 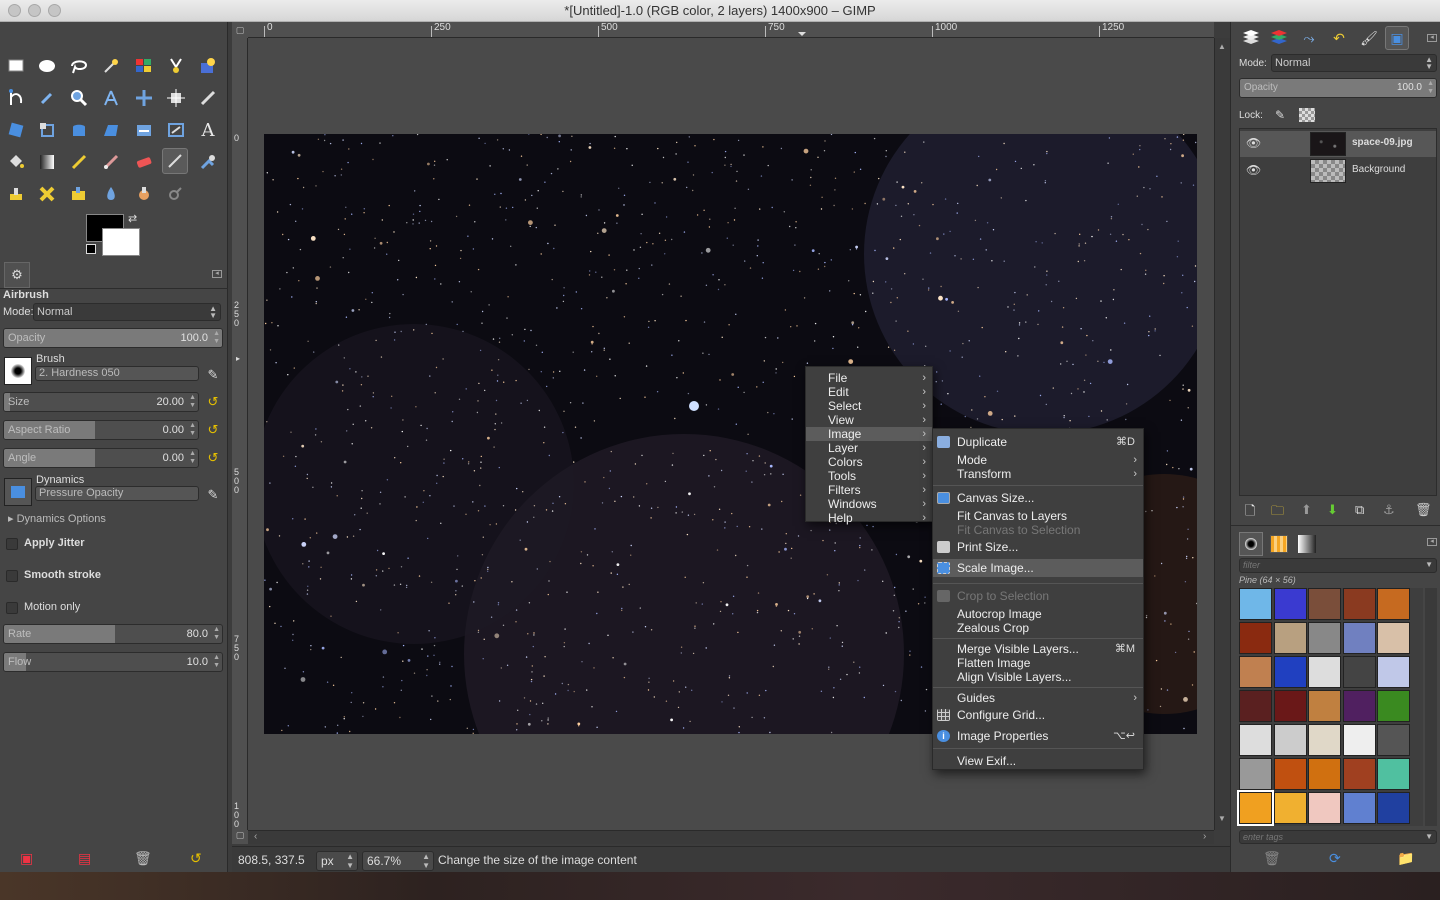 I want to click on perspective-clone-icon, so click(x=79, y=194).